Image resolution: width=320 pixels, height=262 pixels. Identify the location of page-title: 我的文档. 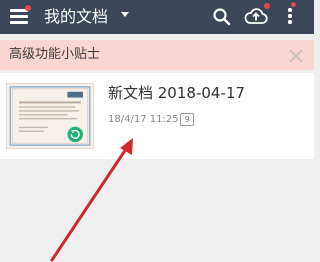
(76, 17).